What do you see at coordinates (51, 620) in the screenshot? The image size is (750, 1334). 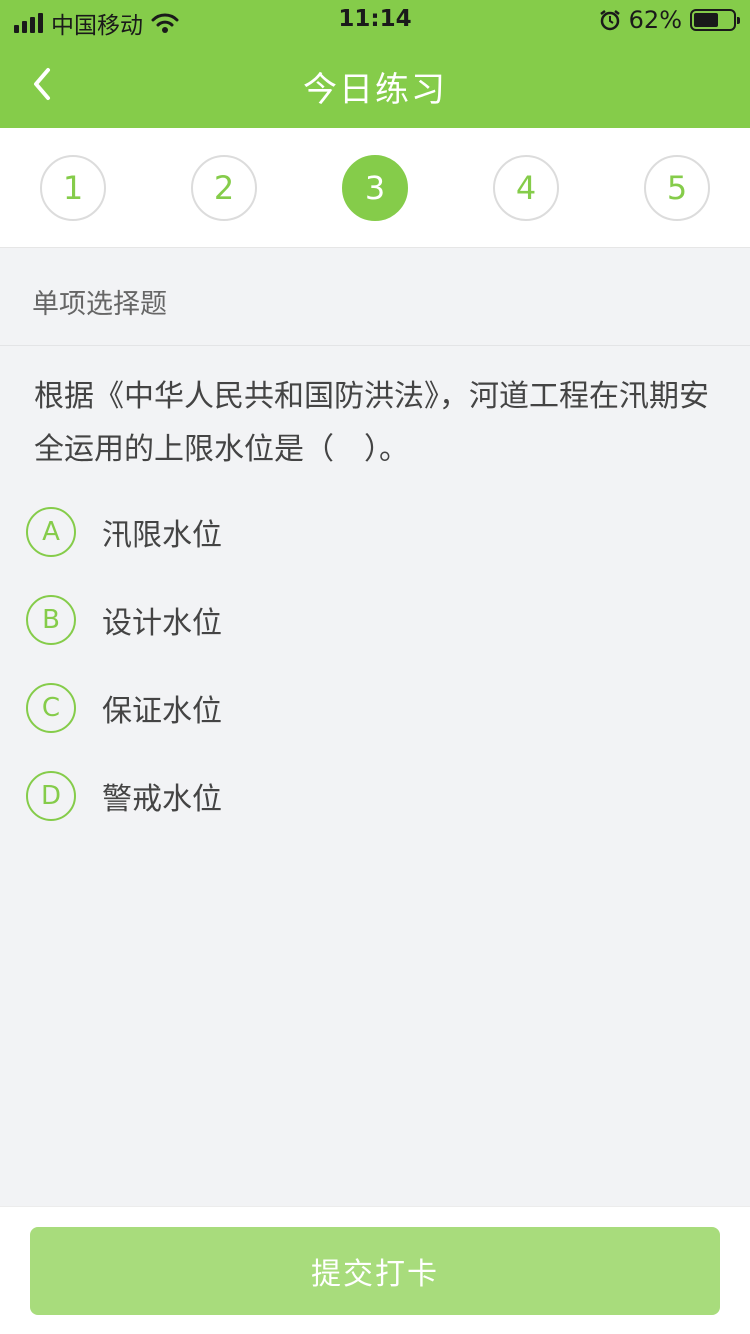 I see `option-letter: B` at bounding box center [51, 620].